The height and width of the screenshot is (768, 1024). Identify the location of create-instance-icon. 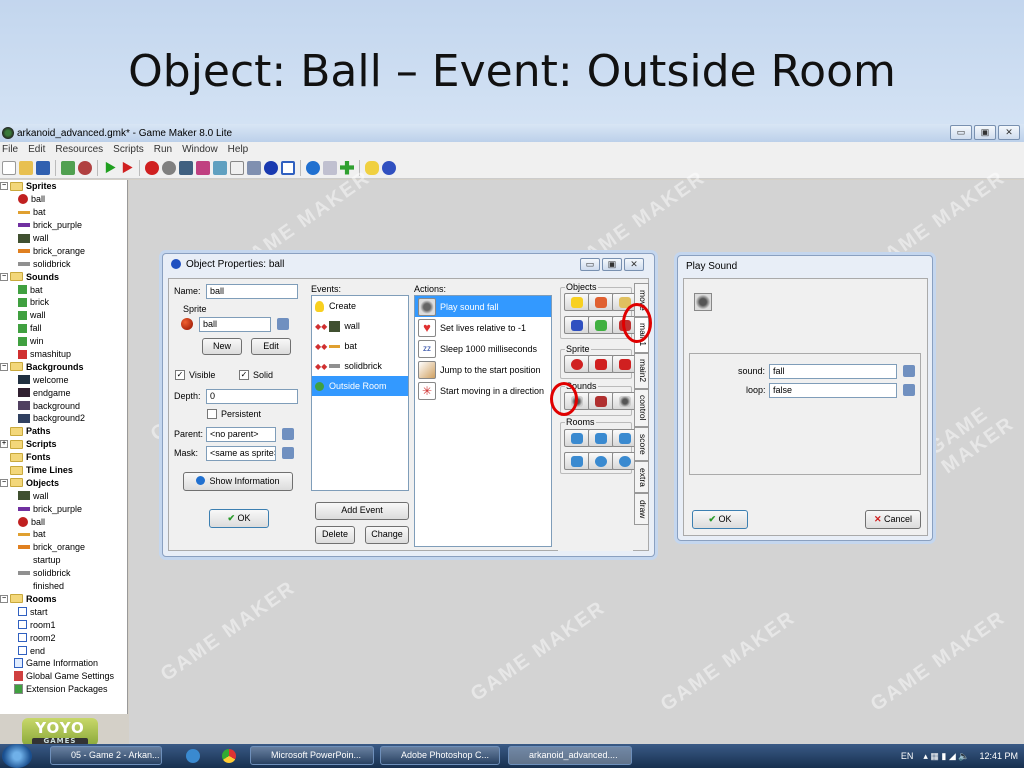
(577, 302).